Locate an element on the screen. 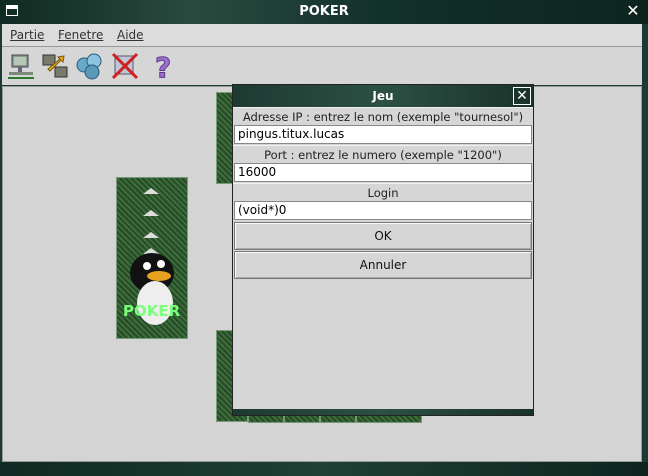  login-field: (void*)0 is located at coordinates (383, 210).